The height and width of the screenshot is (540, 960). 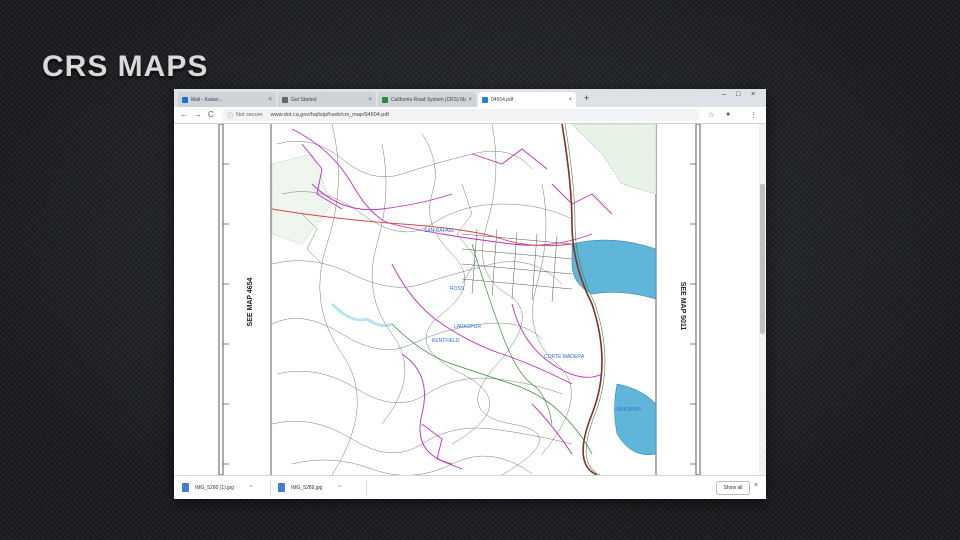 What do you see at coordinates (230, 115) in the screenshot?
I see `info-icon: ⓘ` at bounding box center [230, 115].